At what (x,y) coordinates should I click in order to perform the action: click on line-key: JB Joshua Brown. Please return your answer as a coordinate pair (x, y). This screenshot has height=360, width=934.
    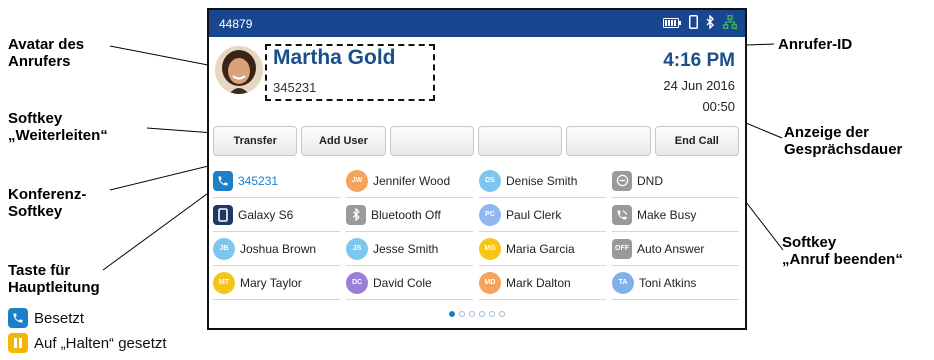
    Looking at the image, I should click on (276, 249).